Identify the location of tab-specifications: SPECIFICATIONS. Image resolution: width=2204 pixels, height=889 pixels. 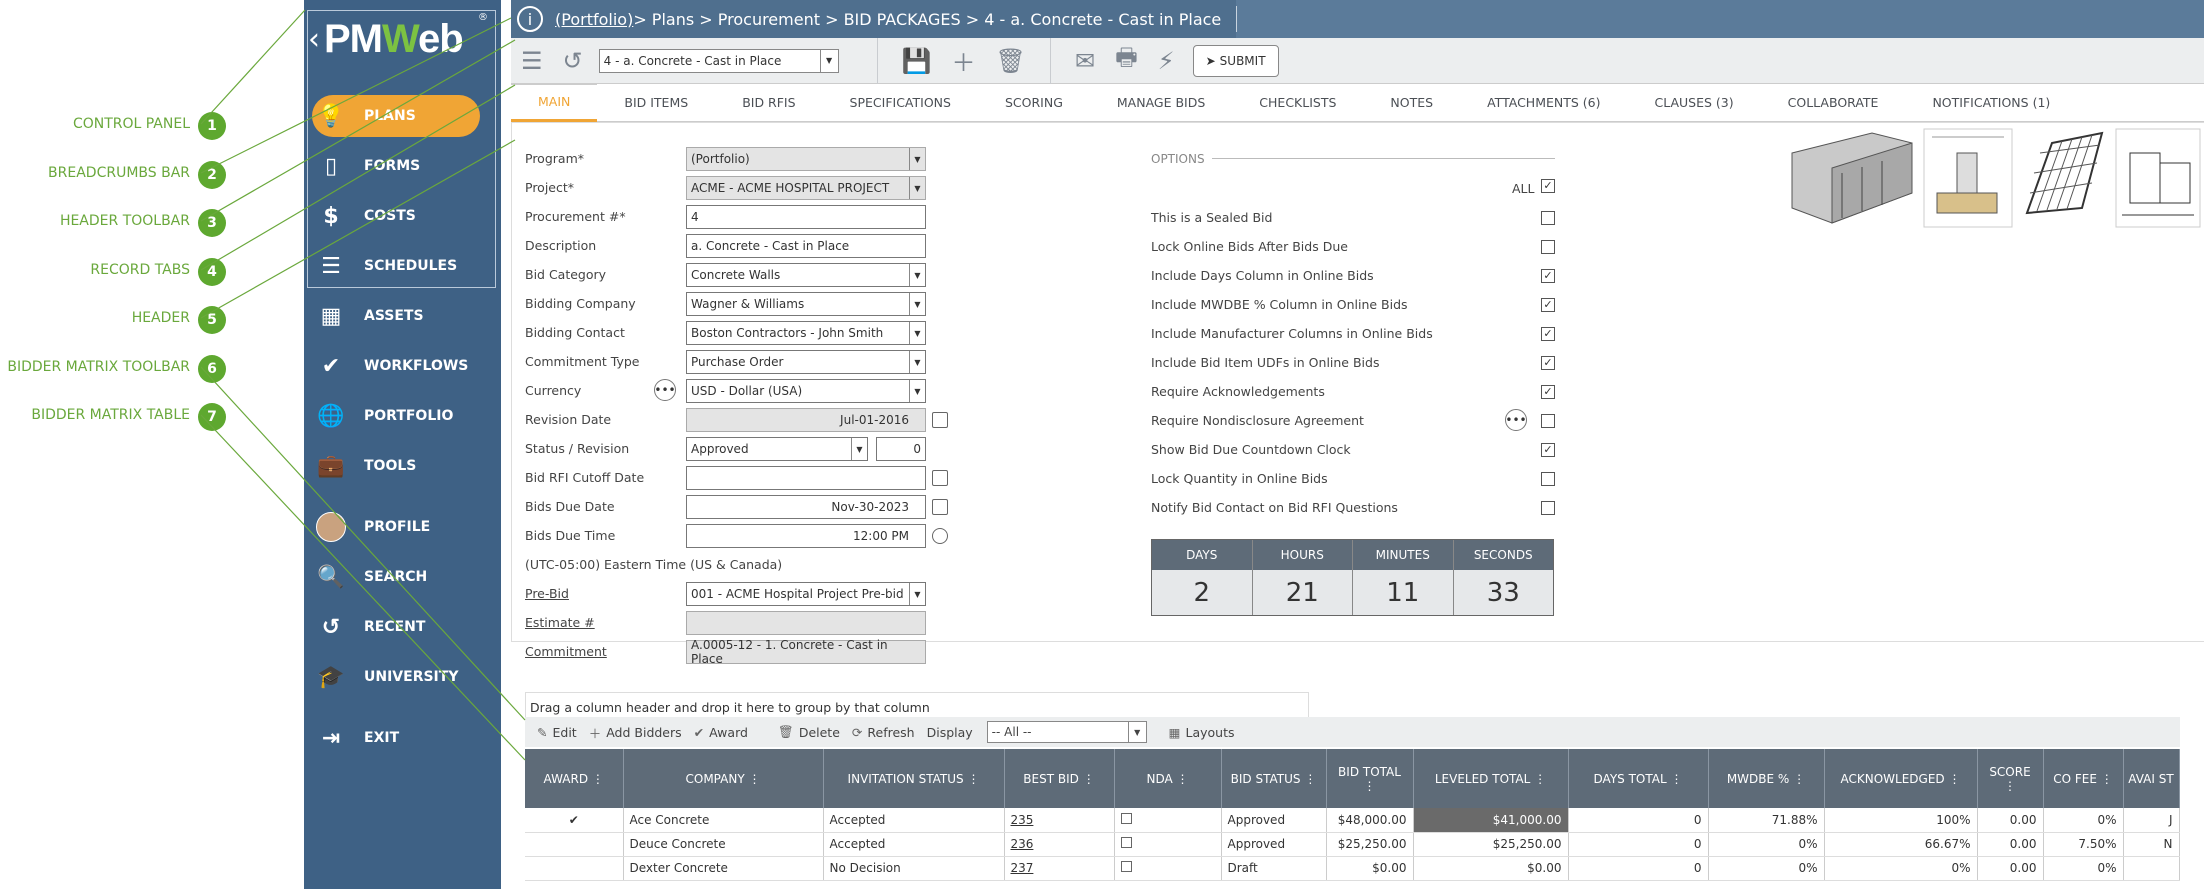
(900, 103).